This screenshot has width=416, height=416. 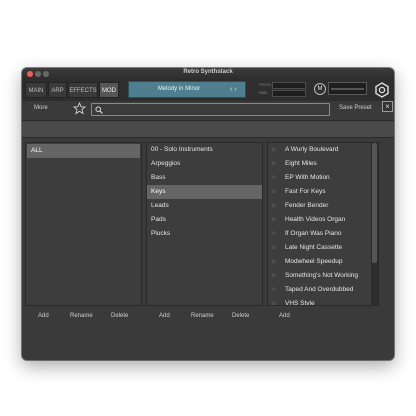 I want to click on list-item-category: Leads, so click(x=204, y=206).